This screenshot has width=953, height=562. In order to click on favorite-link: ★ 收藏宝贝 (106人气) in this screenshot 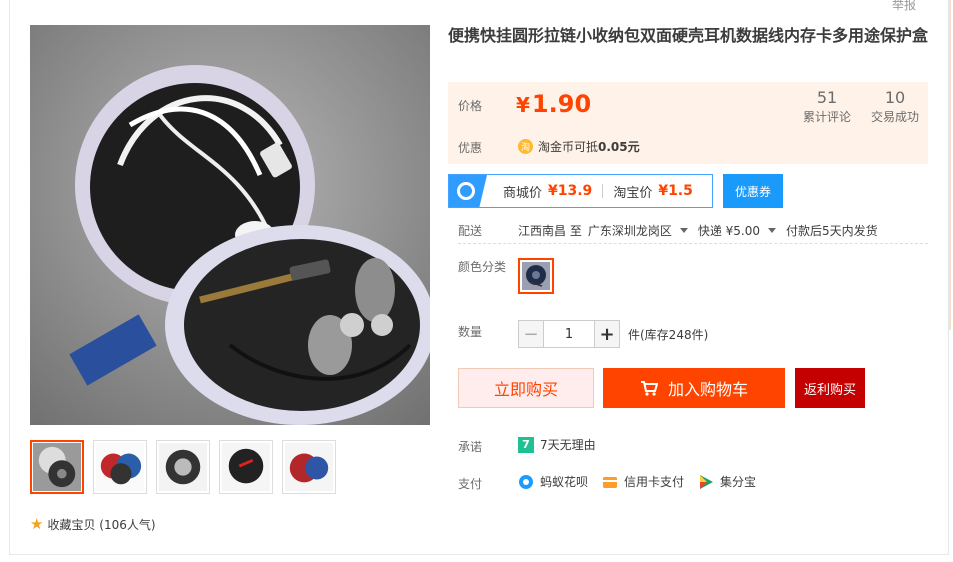, I will do `click(93, 524)`.